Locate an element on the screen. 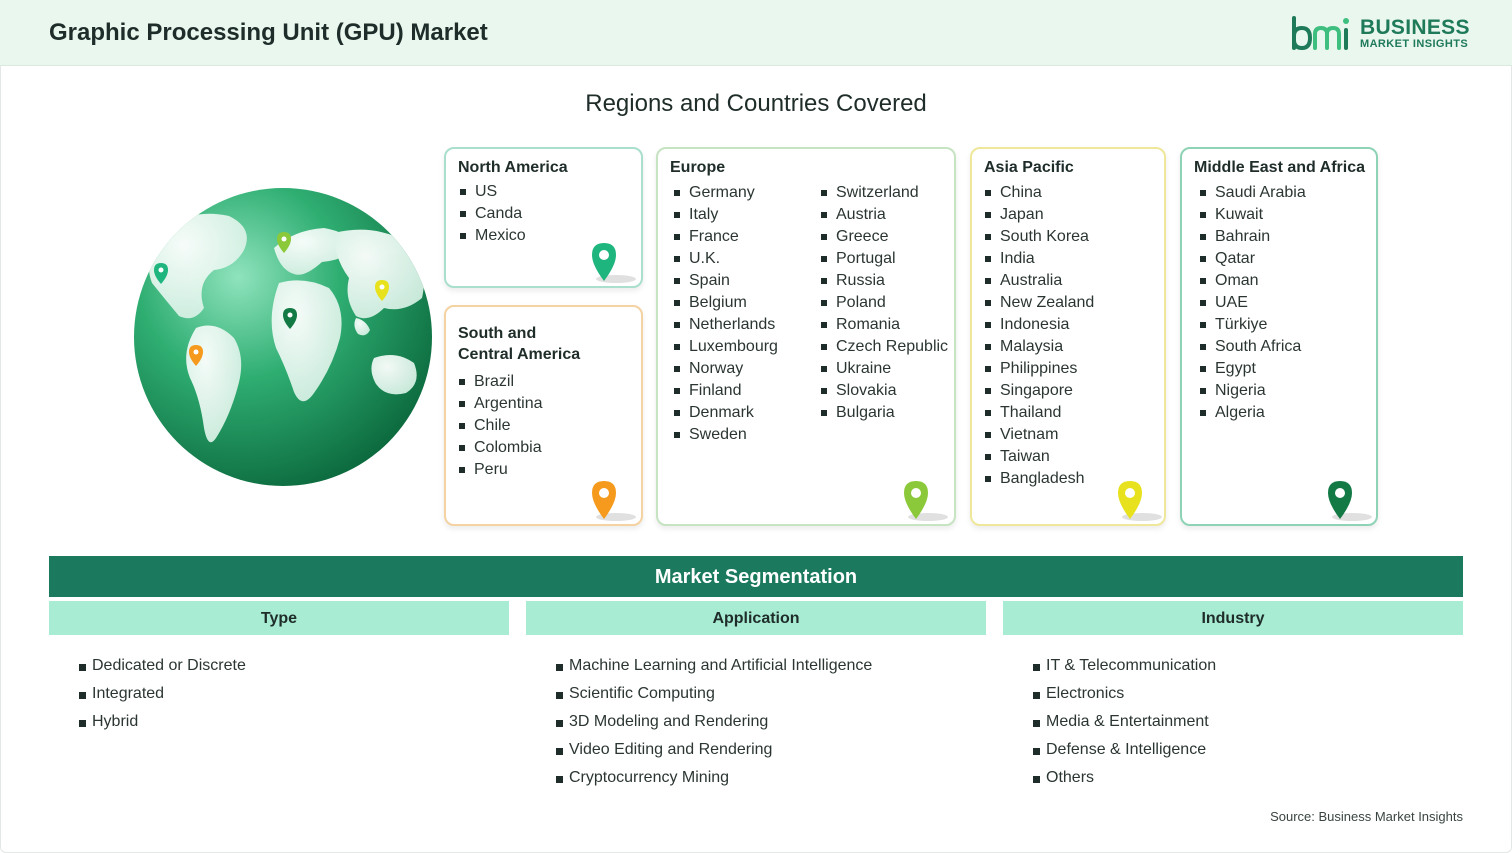 The height and width of the screenshot is (853, 1512). segment-item: Hybrid is located at coordinates (162, 722).